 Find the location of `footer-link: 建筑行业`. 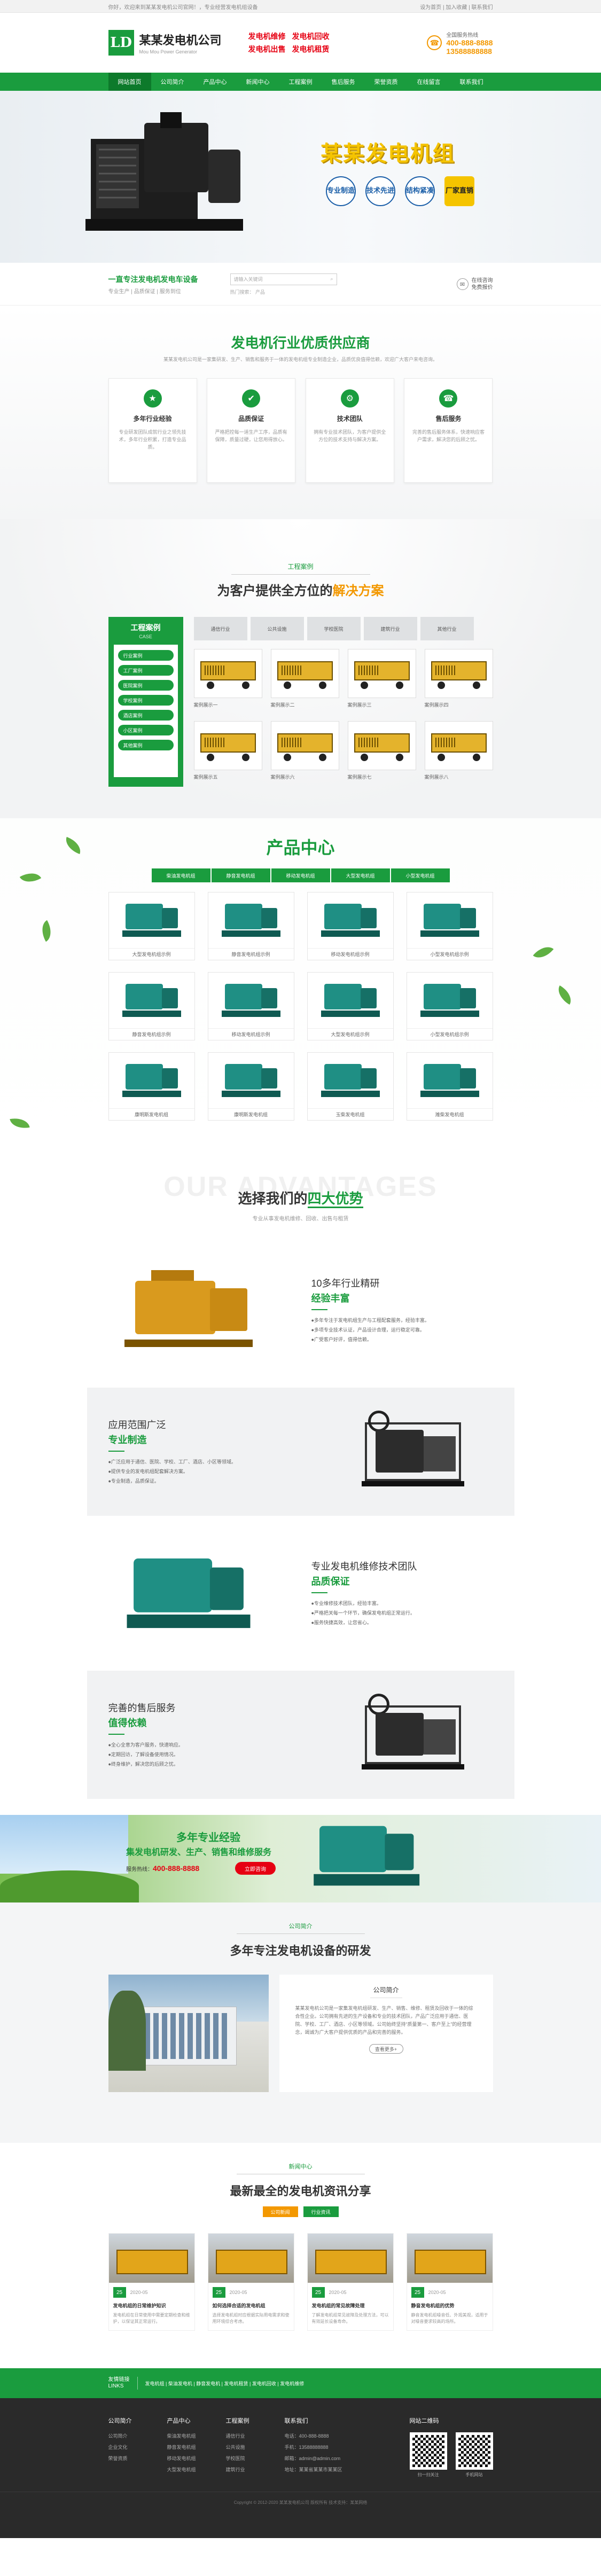

footer-link: 建筑行业 is located at coordinates (255, 2469).